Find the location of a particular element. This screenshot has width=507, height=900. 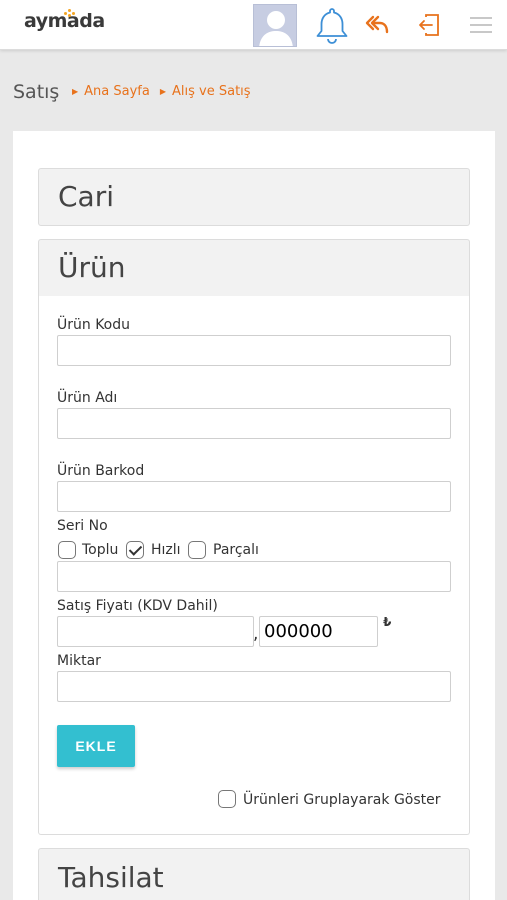

urun-barkod-input is located at coordinates (254, 496).